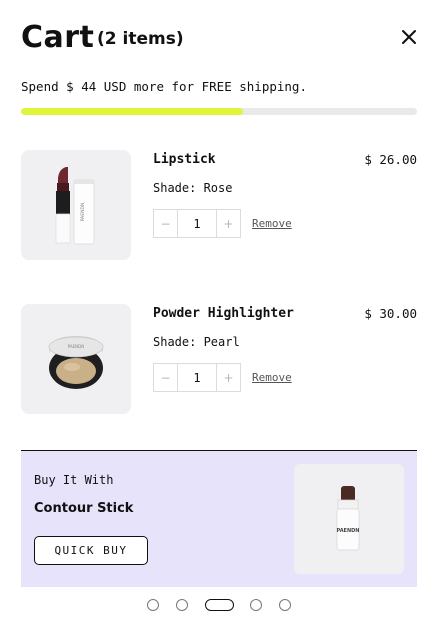 The image size is (439, 629). What do you see at coordinates (58, 37) in the screenshot?
I see `cart-title: Cart` at bounding box center [58, 37].